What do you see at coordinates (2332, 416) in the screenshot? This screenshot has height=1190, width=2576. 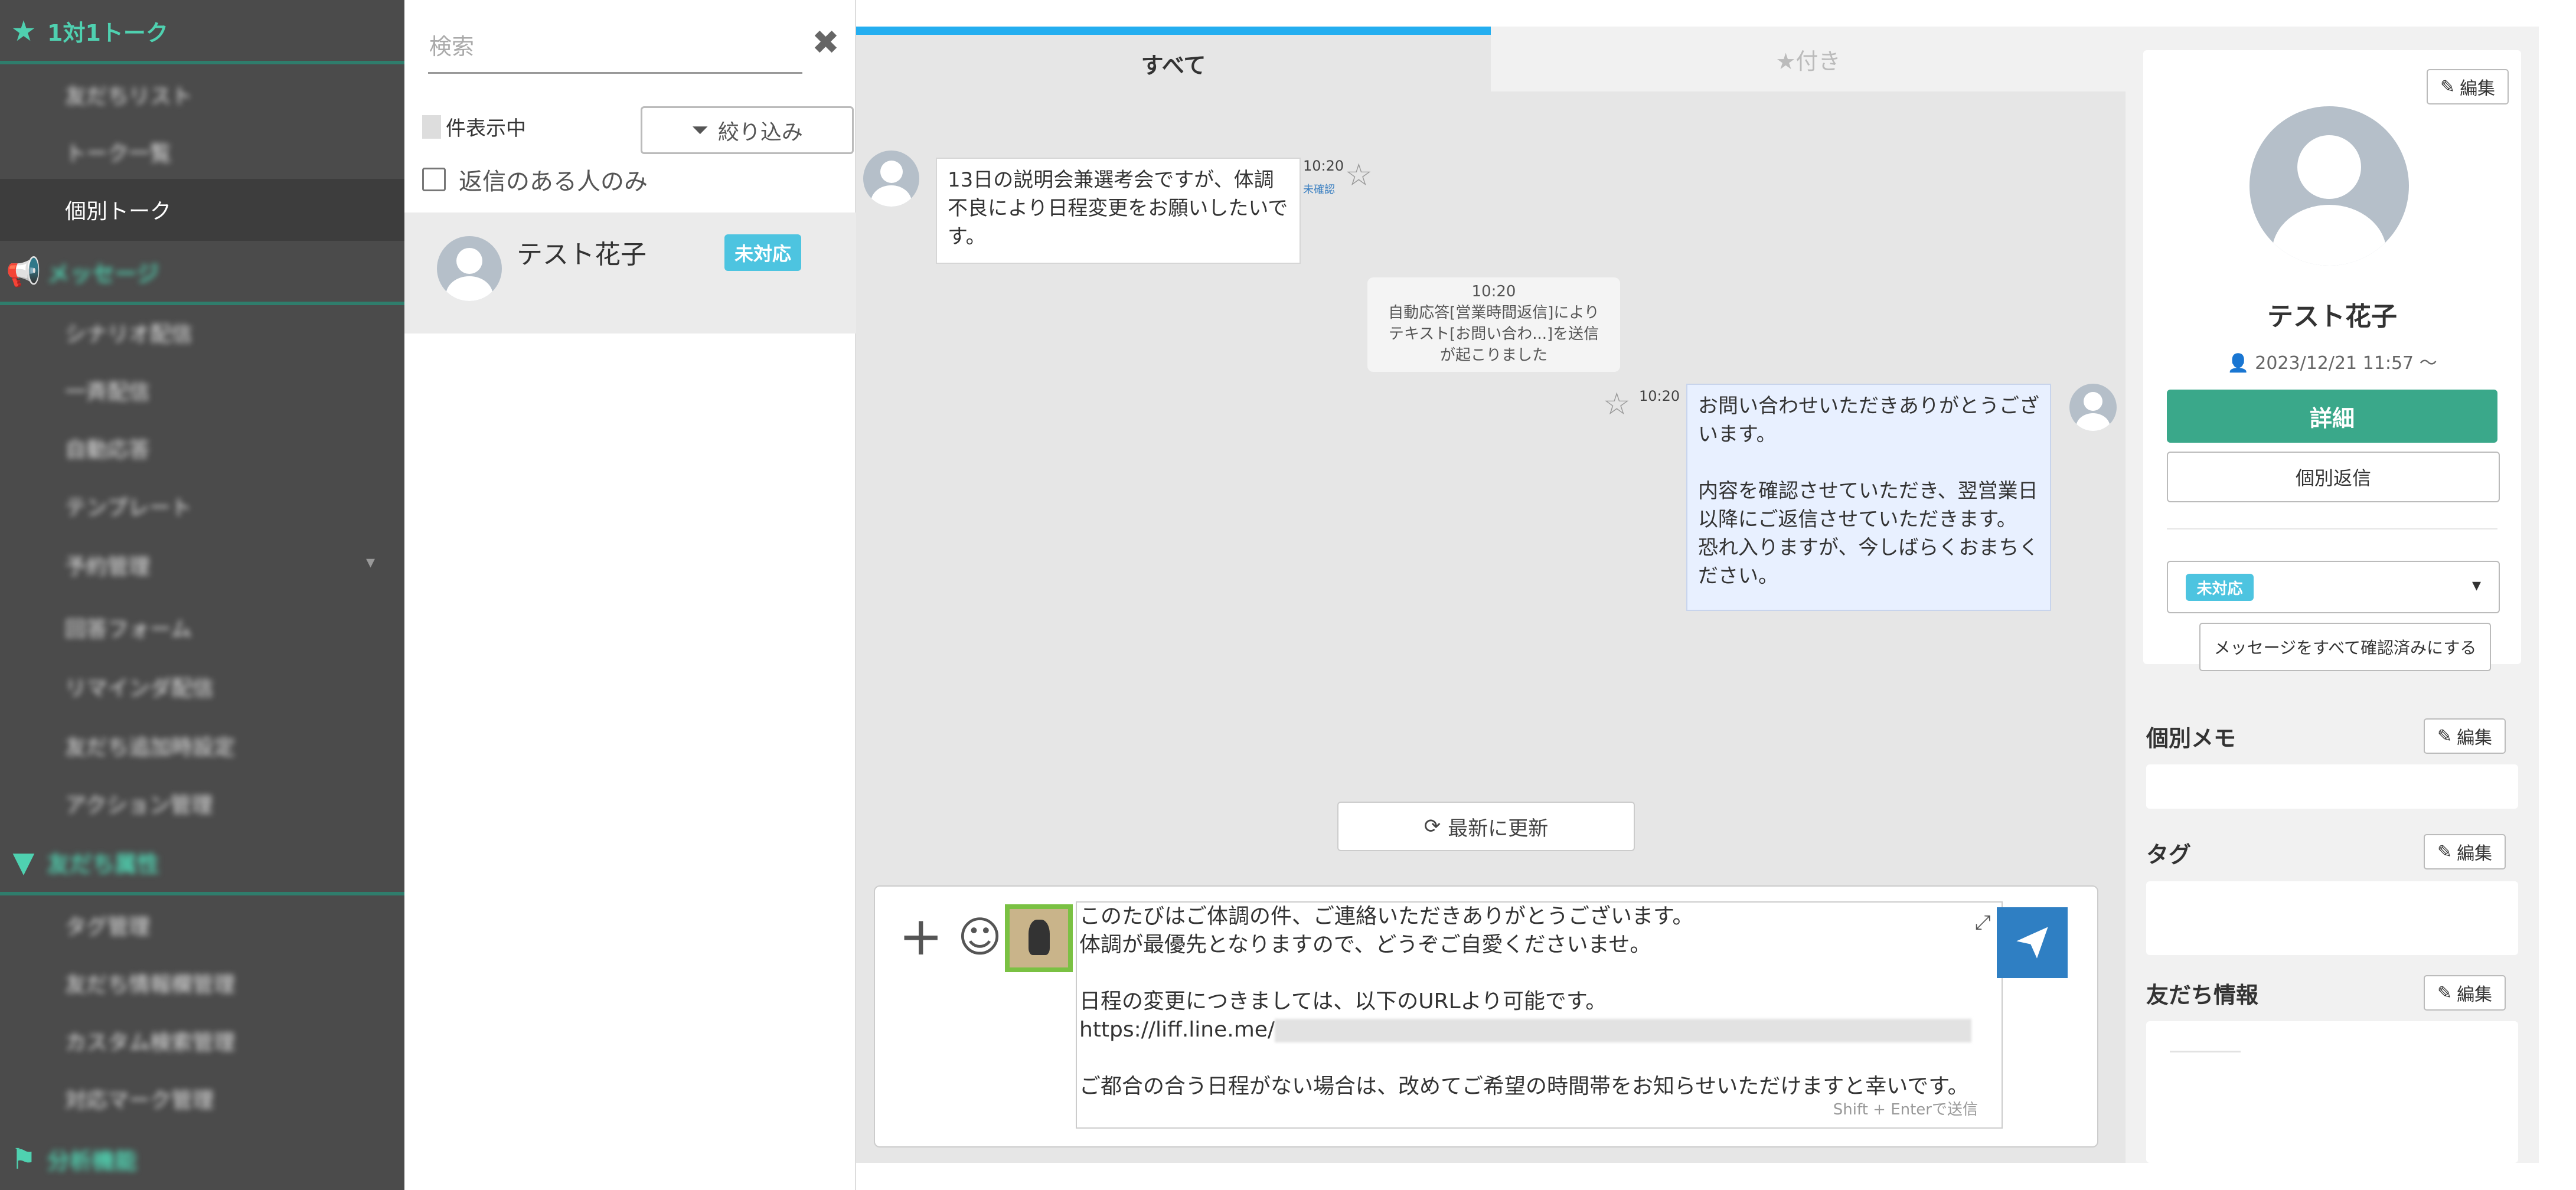 I see `detail-button: 詳細` at bounding box center [2332, 416].